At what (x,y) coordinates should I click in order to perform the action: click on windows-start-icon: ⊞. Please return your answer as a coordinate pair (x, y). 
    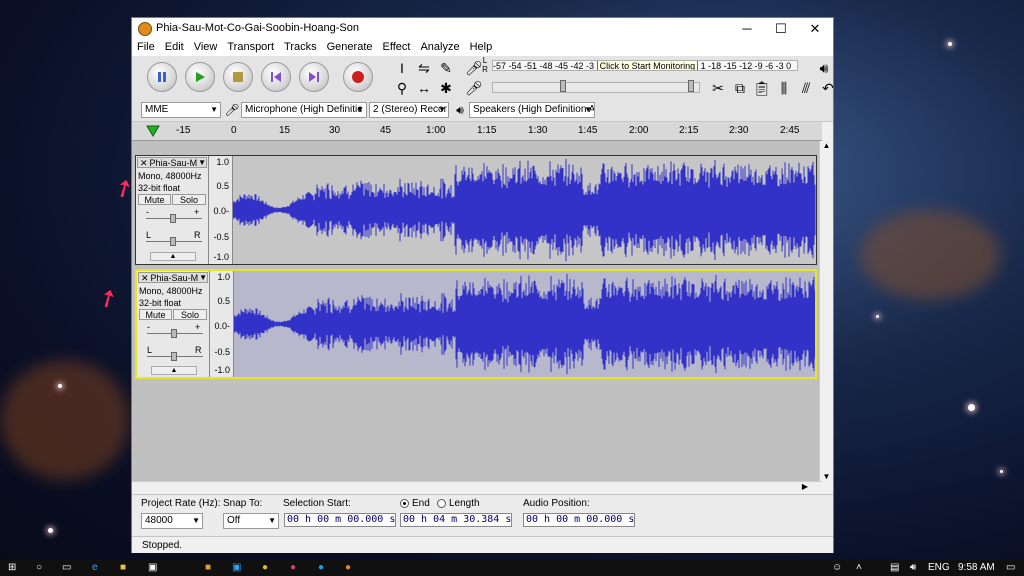
    Looking at the image, I should click on (12, 568).